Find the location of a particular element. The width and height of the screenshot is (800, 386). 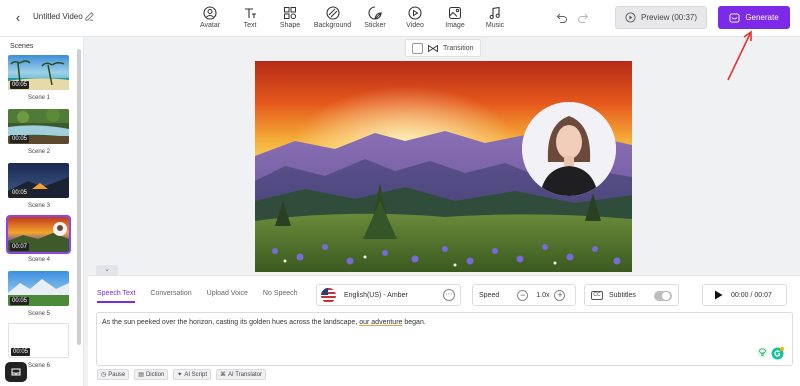

scene-item-4: 00:07 Scene 4 is located at coordinates (38, 239).